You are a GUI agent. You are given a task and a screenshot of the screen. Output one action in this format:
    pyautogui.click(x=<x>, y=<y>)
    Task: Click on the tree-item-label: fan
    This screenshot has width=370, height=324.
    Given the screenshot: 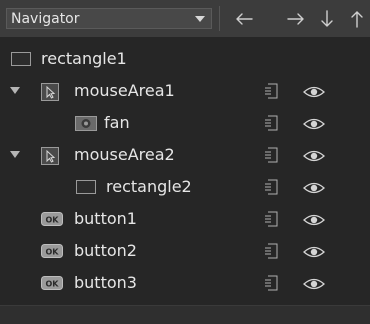 What is the action you would take?
    pyautogui.click(x=117, y=122)
    